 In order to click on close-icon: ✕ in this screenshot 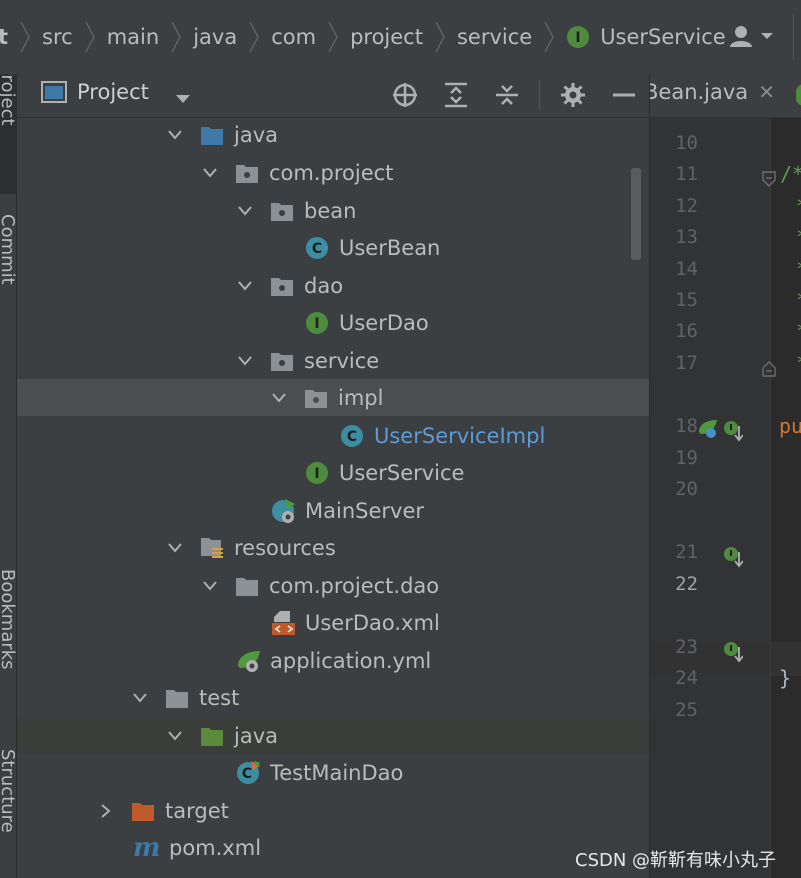, I will do `click(766, 92)`.